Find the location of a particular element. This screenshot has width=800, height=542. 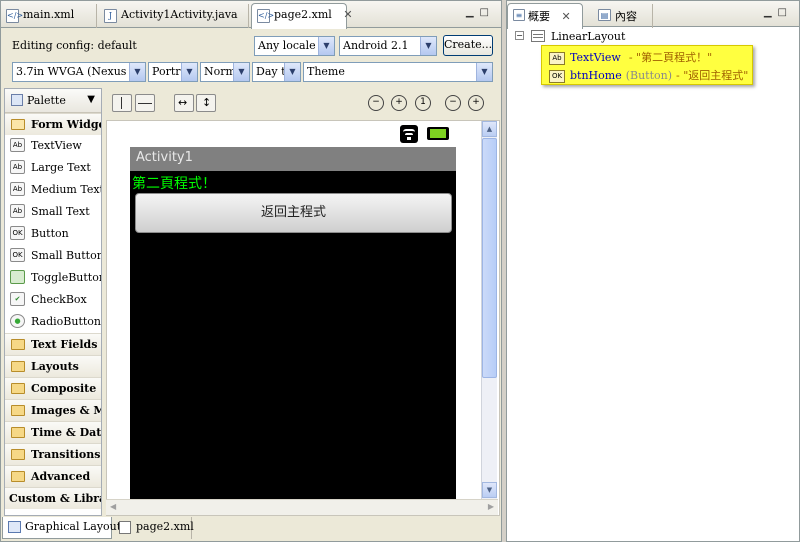

tab-activity-java: J Activity1Activity.java is located at coordinates (174, 16).